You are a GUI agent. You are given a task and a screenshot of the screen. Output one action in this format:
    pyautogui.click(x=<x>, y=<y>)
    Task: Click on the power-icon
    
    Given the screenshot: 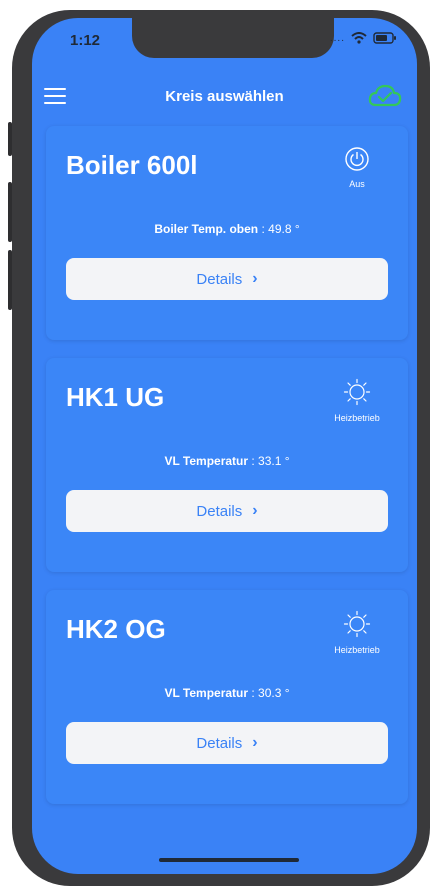 What is the action you would take?
    pyautogui.click(x=357, y=159)
    